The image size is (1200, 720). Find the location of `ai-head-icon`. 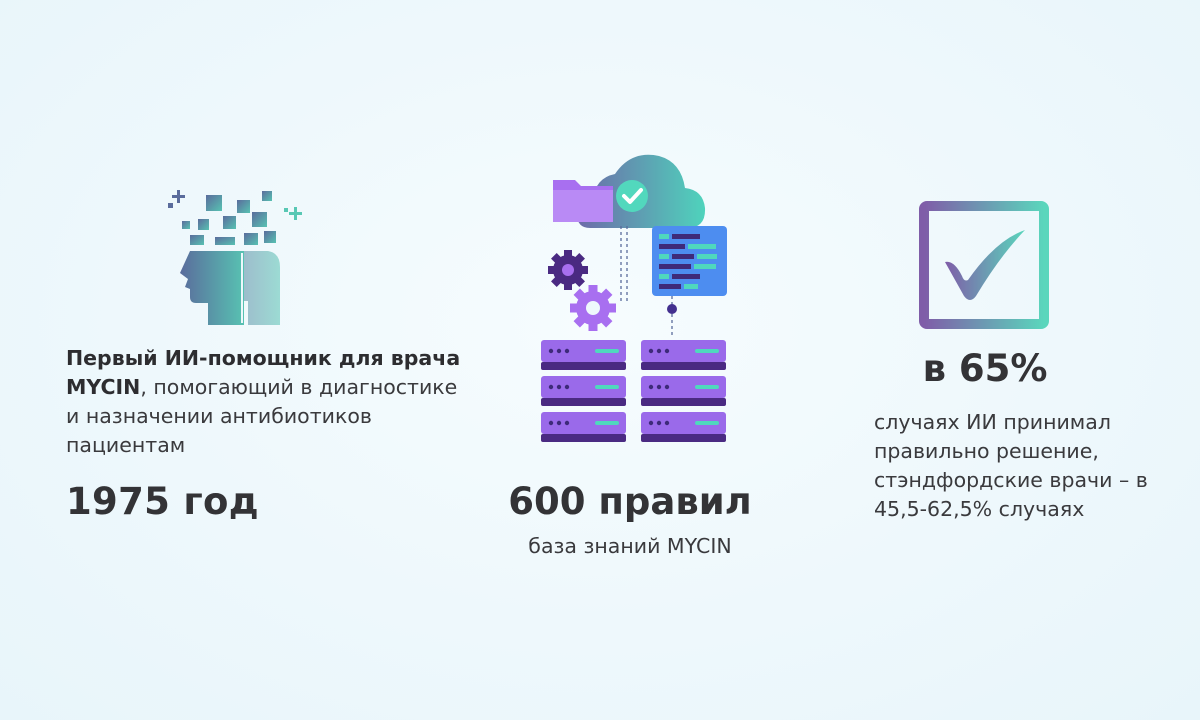

ai-head-icon is located at coordinates (235, 255).